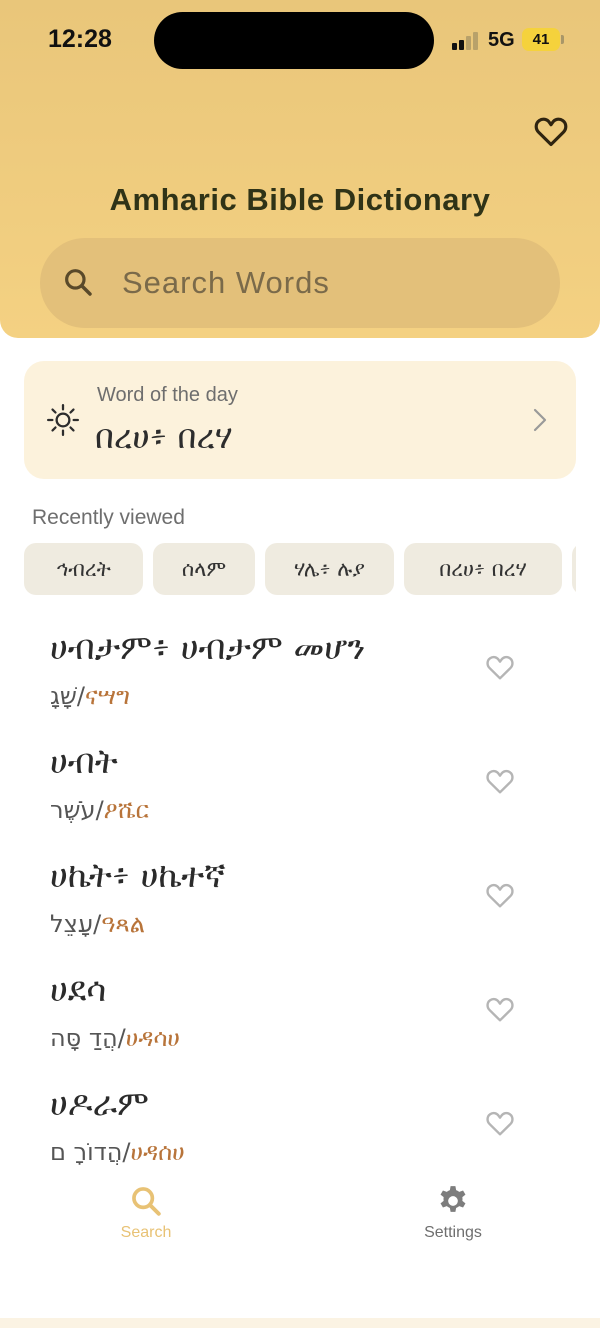 This screenshot has height=1328, width=600. I want to click on search-input, so click(332, 283).